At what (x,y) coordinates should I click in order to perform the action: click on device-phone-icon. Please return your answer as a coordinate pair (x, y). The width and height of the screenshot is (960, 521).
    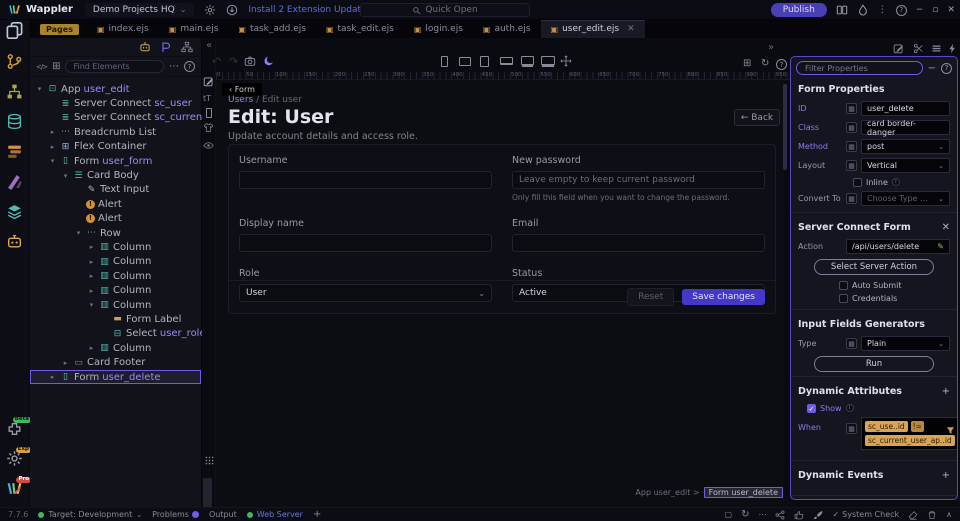
    Looking at the image, I should click on (444, 61).